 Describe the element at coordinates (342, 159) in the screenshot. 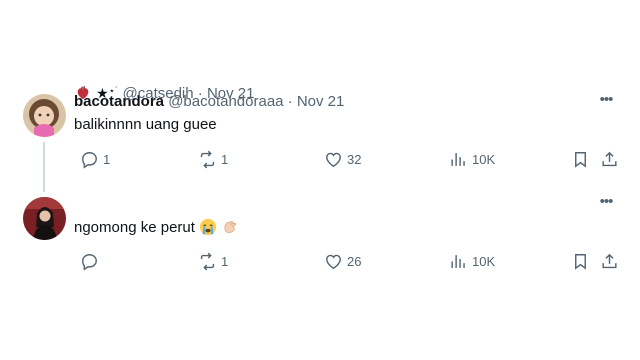

I see `like-button: 32` at that location.